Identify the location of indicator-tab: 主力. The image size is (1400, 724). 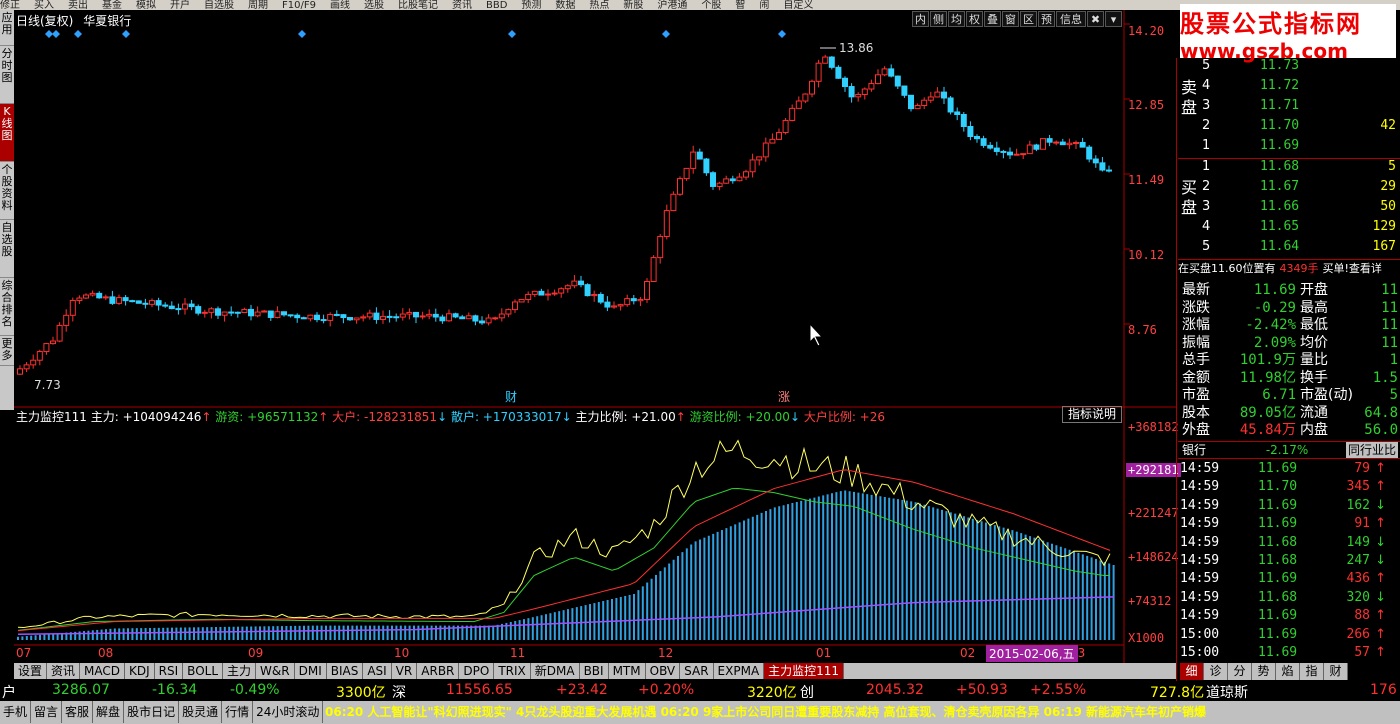
(240, 671).